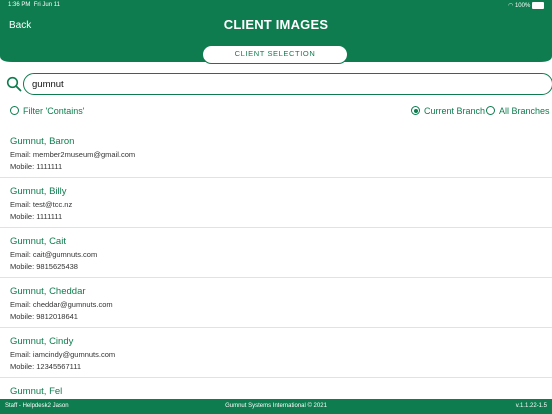 Image resolution: width=552 pixels, height=414 pixels. What do you see at coordinates (455, 110) in the screenshot?
I see `current-branch-label: Current Branch` at bounding box center [455, 110].